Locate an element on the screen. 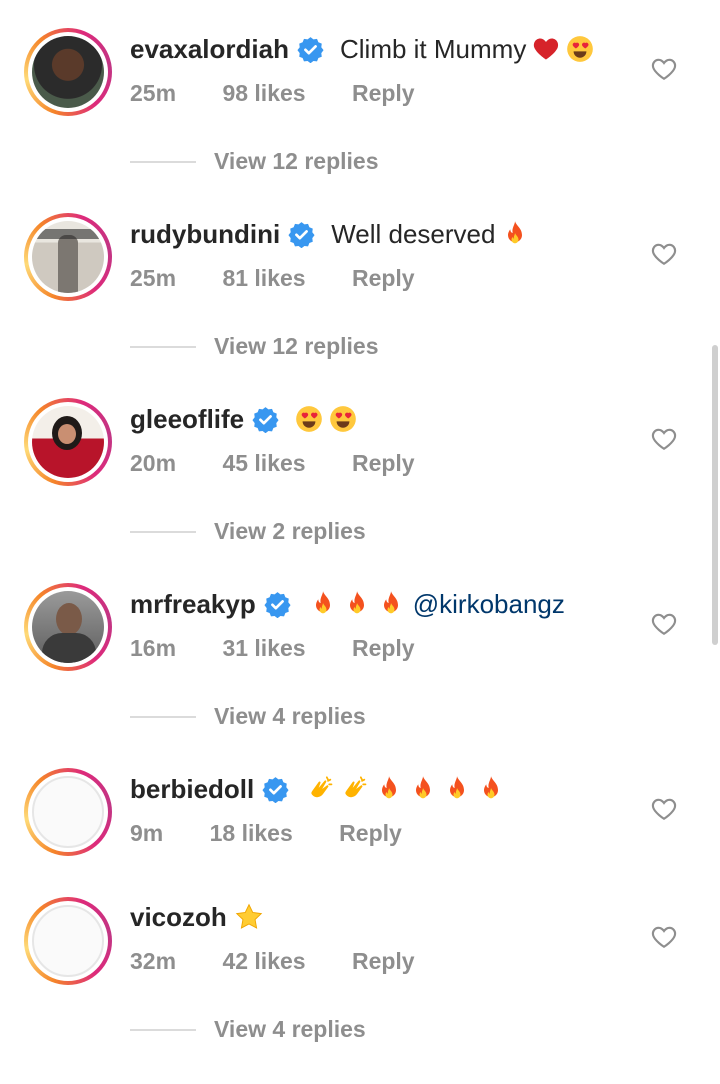  scrollbar is located at coordinates (715, 495).